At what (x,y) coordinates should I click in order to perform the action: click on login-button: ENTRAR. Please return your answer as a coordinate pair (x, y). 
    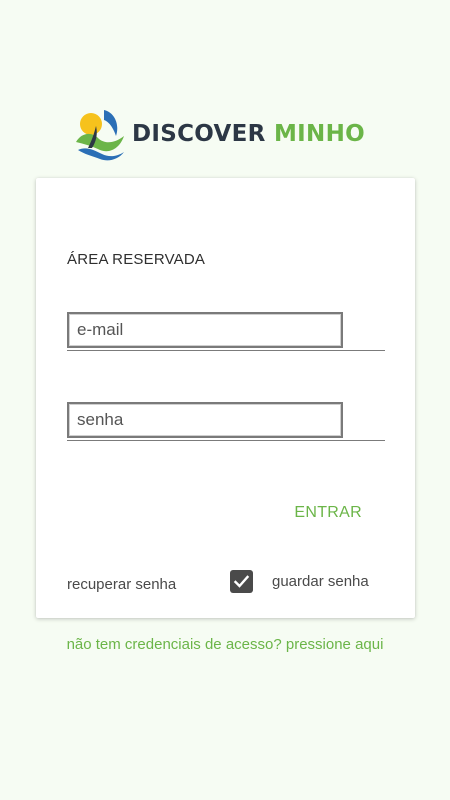
    Looking at the image, I should click on (328, 513).